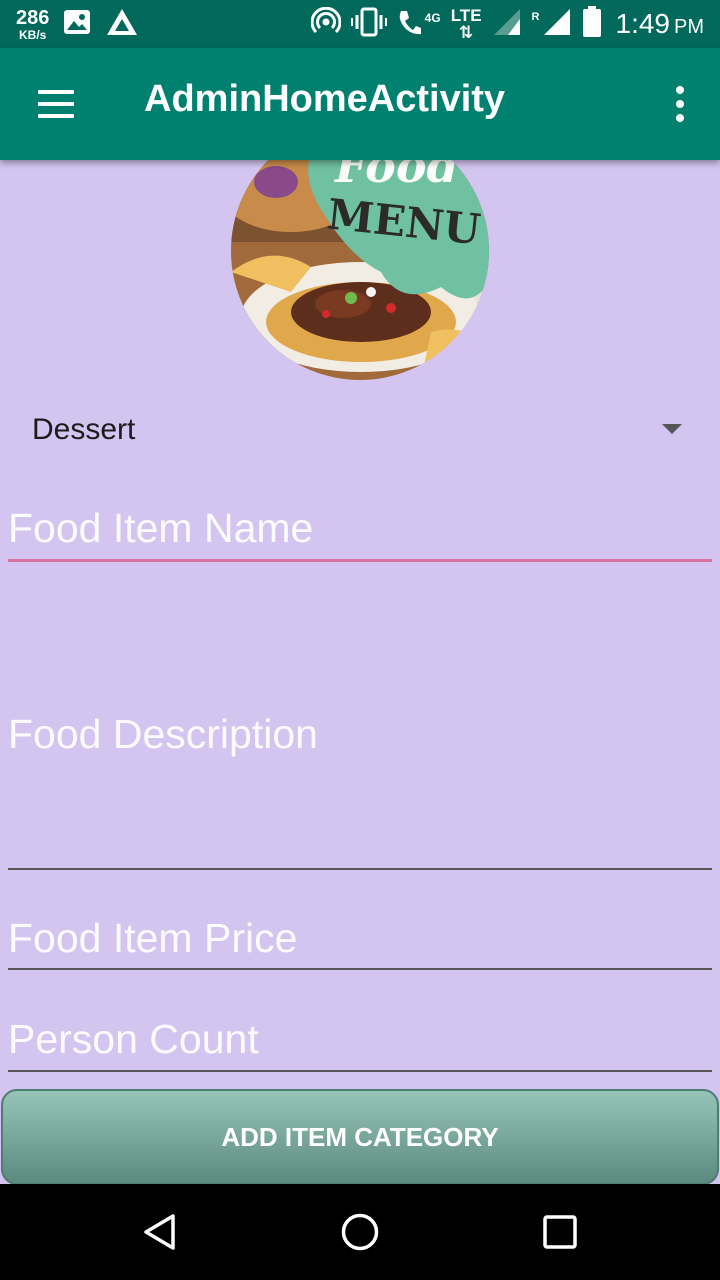 The image size is (720, 1280). I want to click on menu-icon, so click(56, 104).